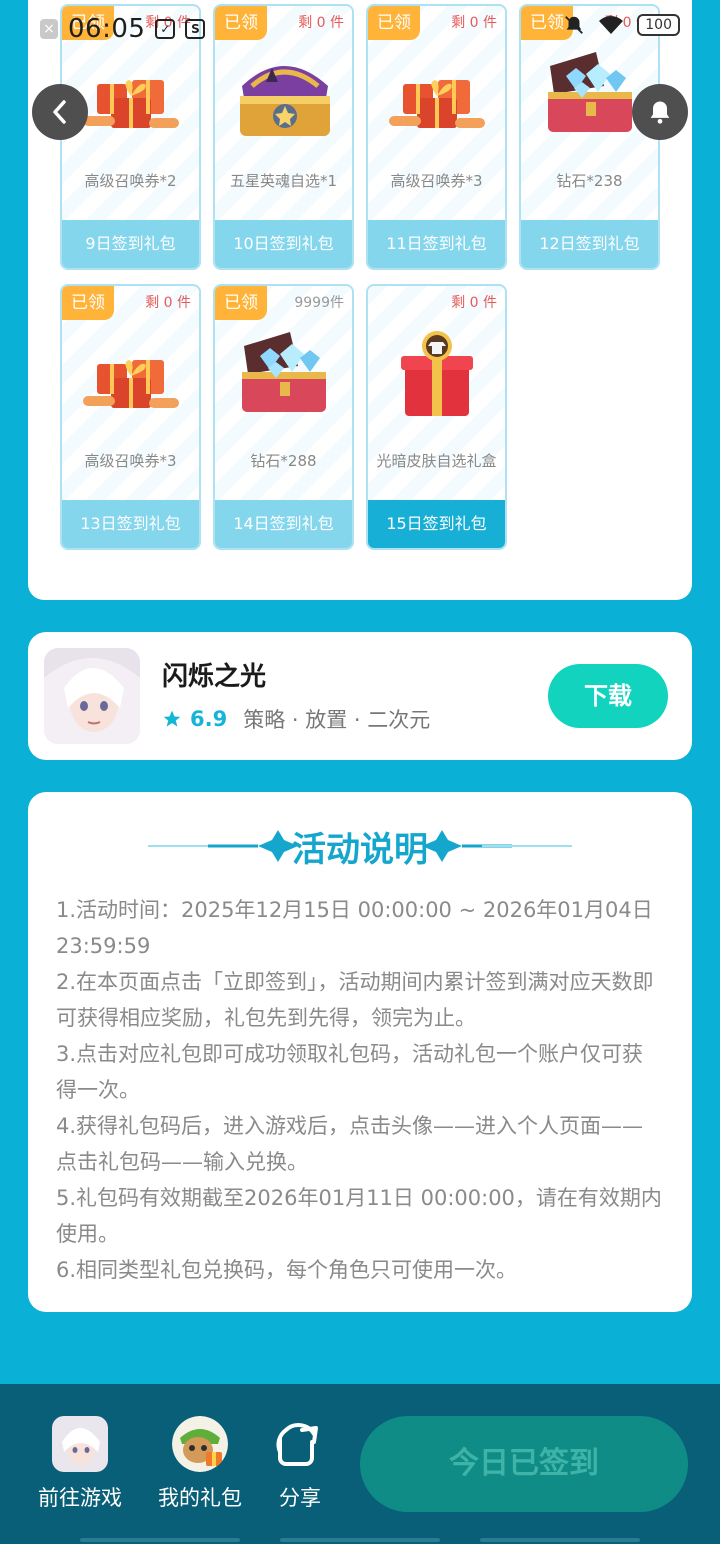 This screenshot has height=1544, width=720. Describe the element at coordinates (209, 719) in the screenshot. I see `game-rating: 6.9` at that location.